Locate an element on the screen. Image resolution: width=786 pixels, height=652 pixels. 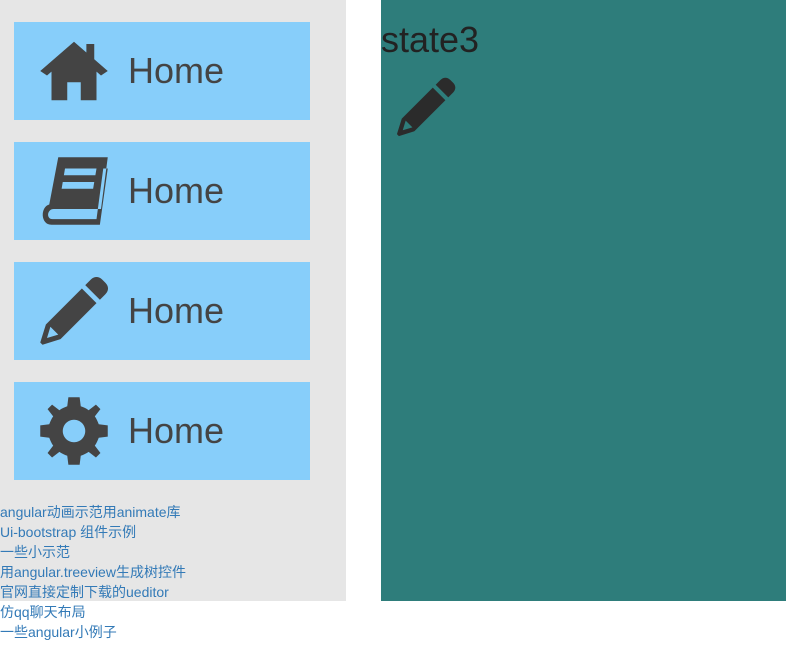
book-icon-svg is located at coordinates (75, 191).